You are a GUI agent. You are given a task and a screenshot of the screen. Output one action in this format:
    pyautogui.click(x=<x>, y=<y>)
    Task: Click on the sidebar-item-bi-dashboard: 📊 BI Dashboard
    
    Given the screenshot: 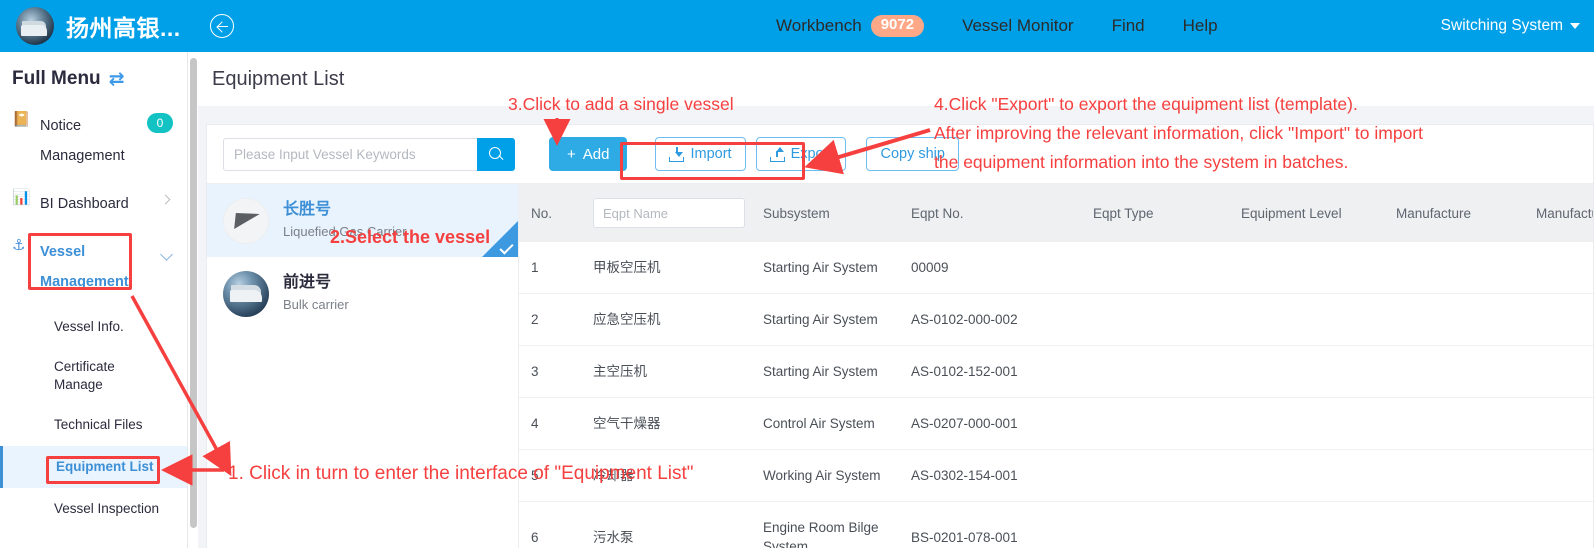 What is the action you would take?
    pyautogui.click(x=93, y=204)
    